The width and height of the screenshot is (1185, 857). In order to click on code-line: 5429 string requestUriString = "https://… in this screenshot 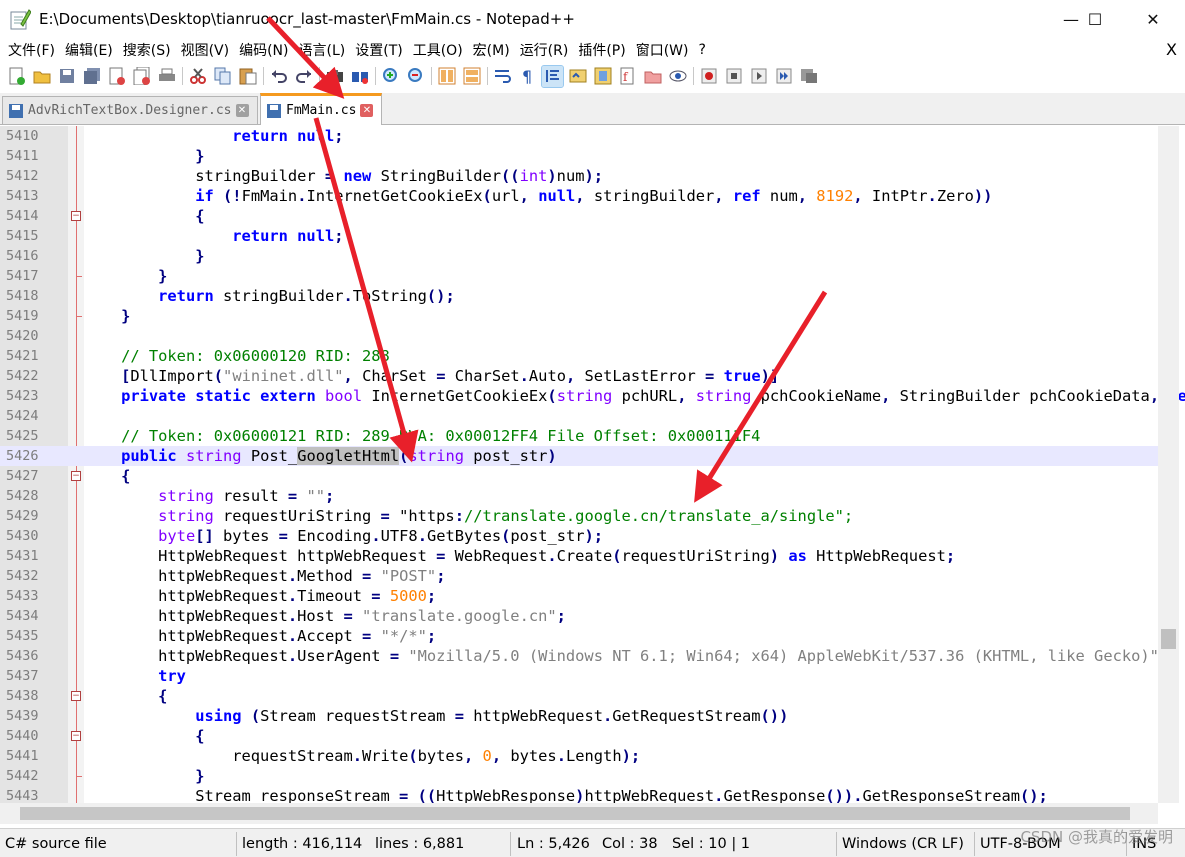, I will do `click(579, 516)`.